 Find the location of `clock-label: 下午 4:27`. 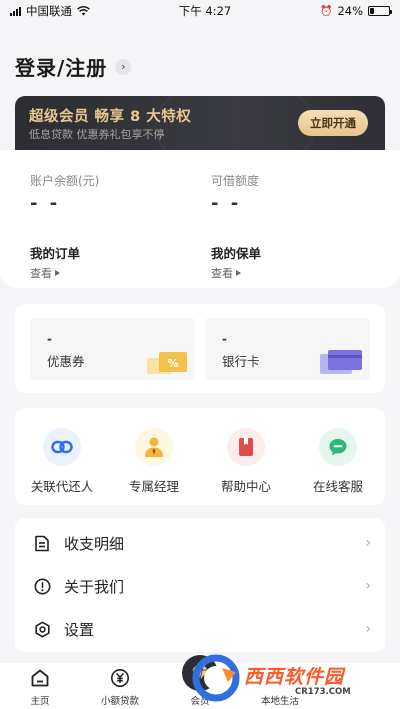

clock-label: 下午 4:27 is located at coordinates (205, 11).